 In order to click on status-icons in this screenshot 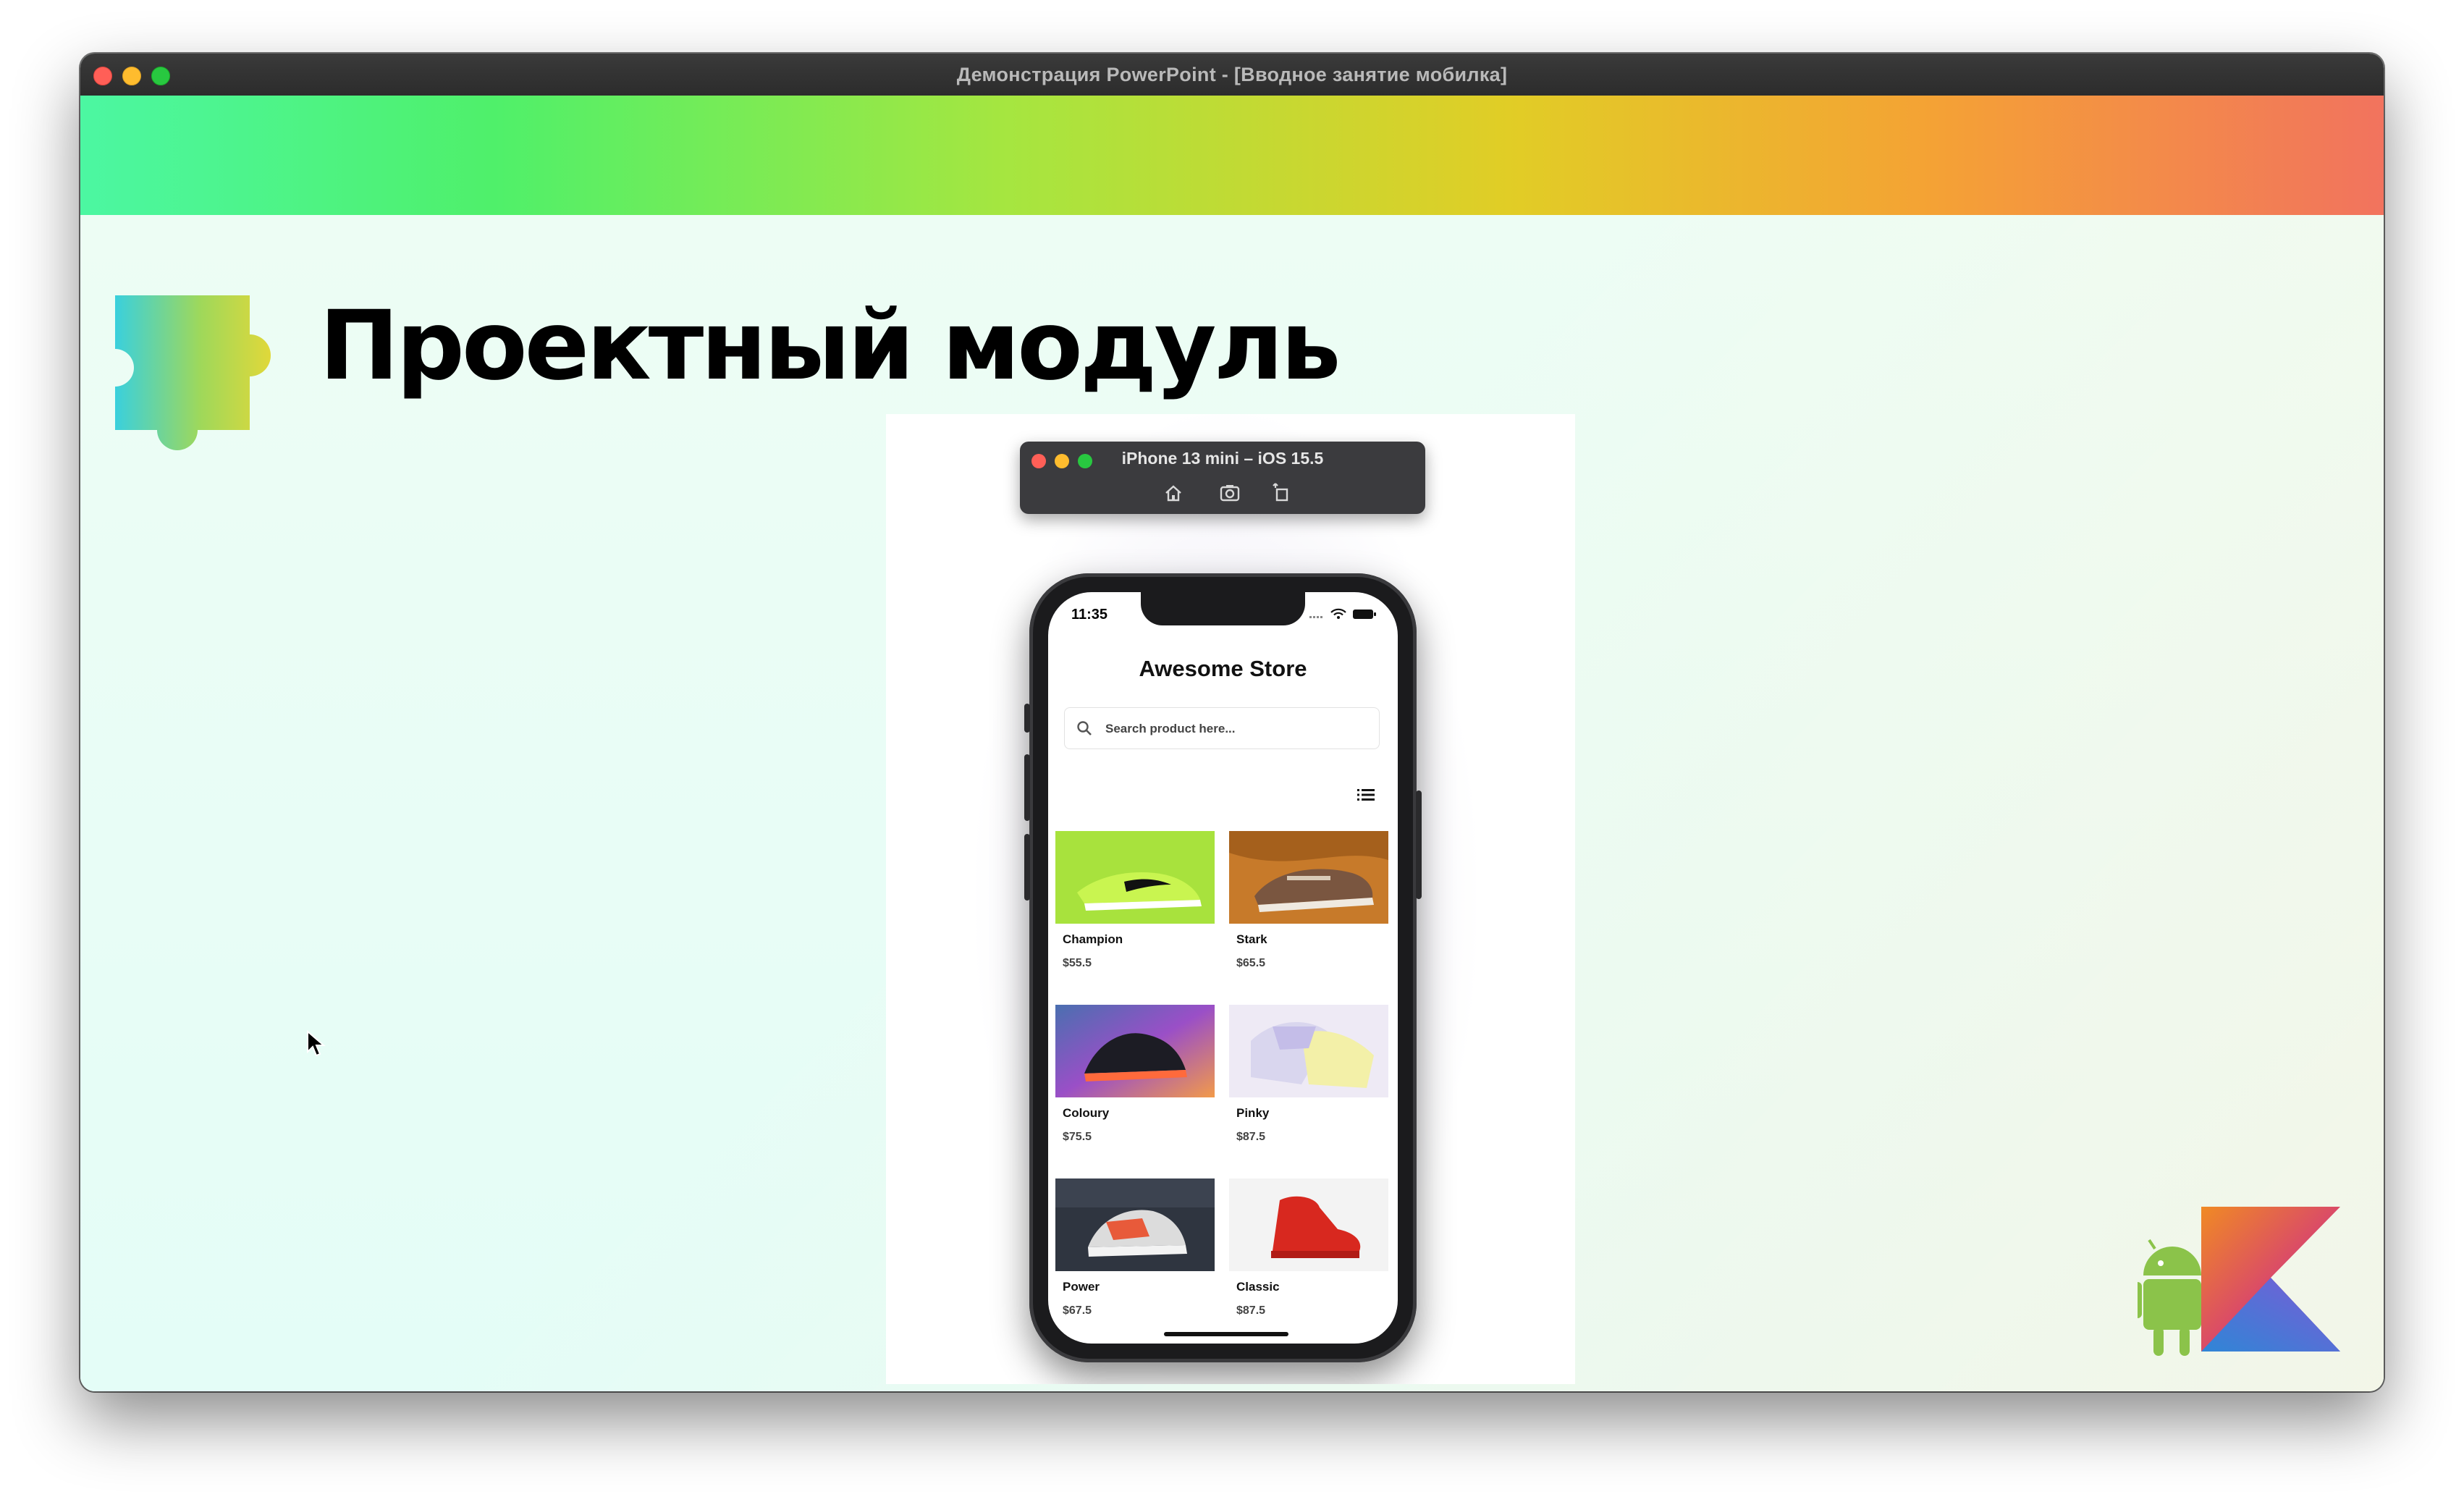, I will do `click(1342, 613)`.